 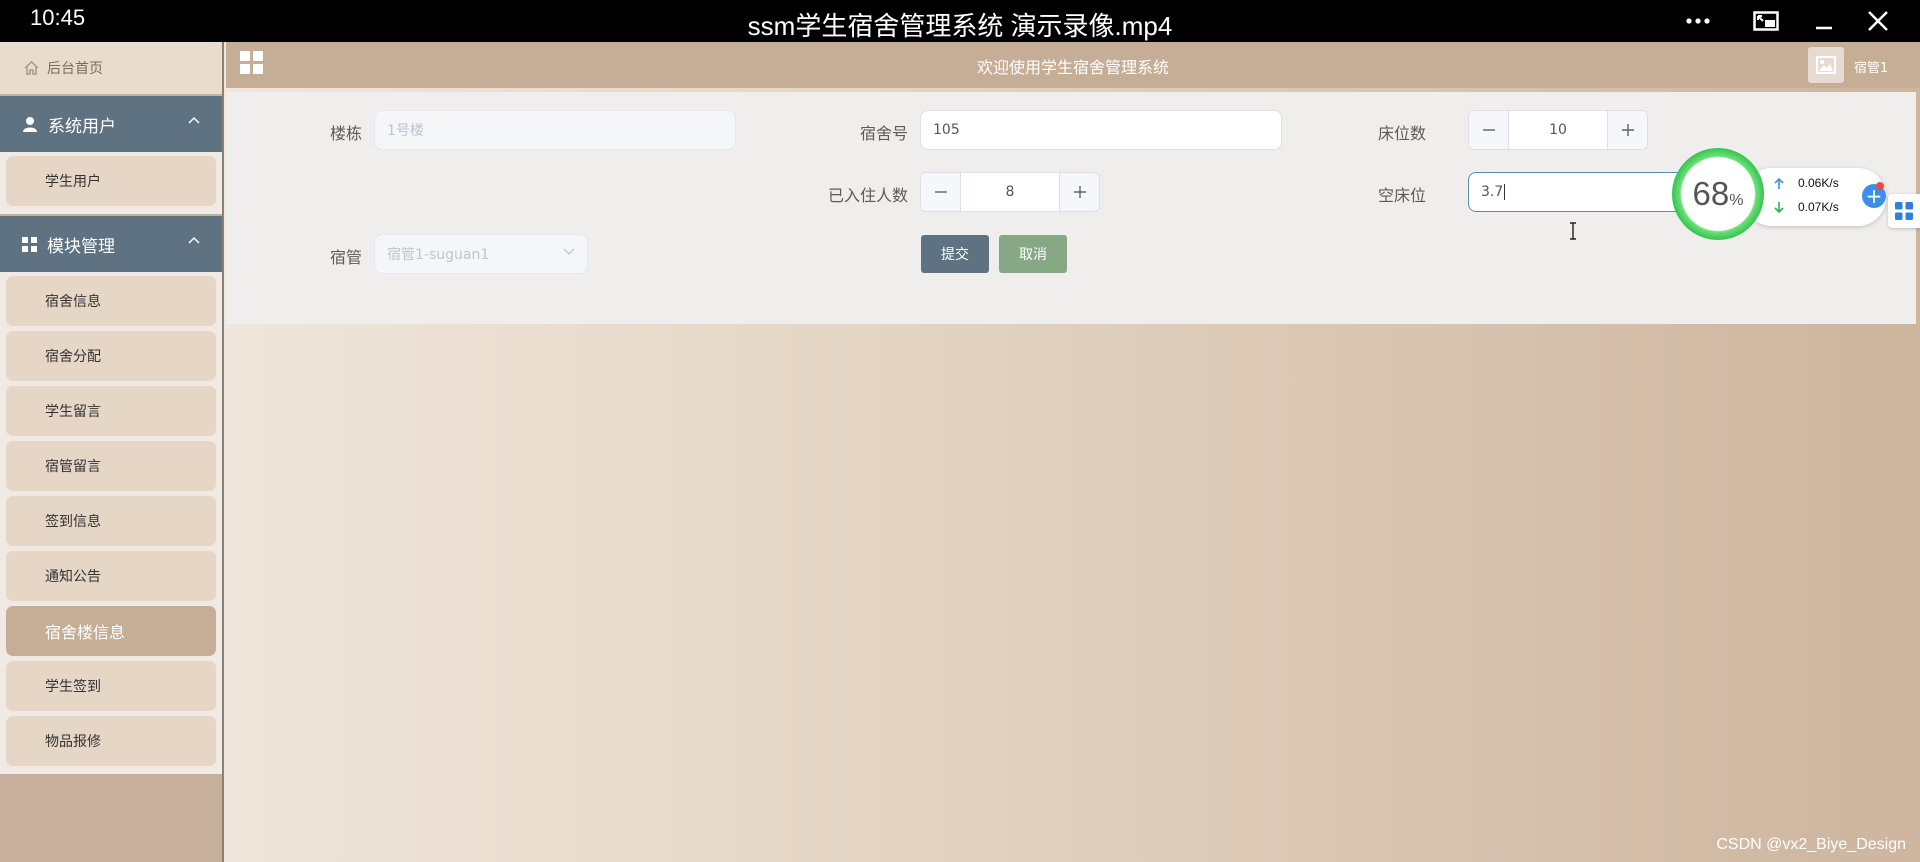 I want to click on upload-speed: 0.06K/s, so click(x=1806, y=183).